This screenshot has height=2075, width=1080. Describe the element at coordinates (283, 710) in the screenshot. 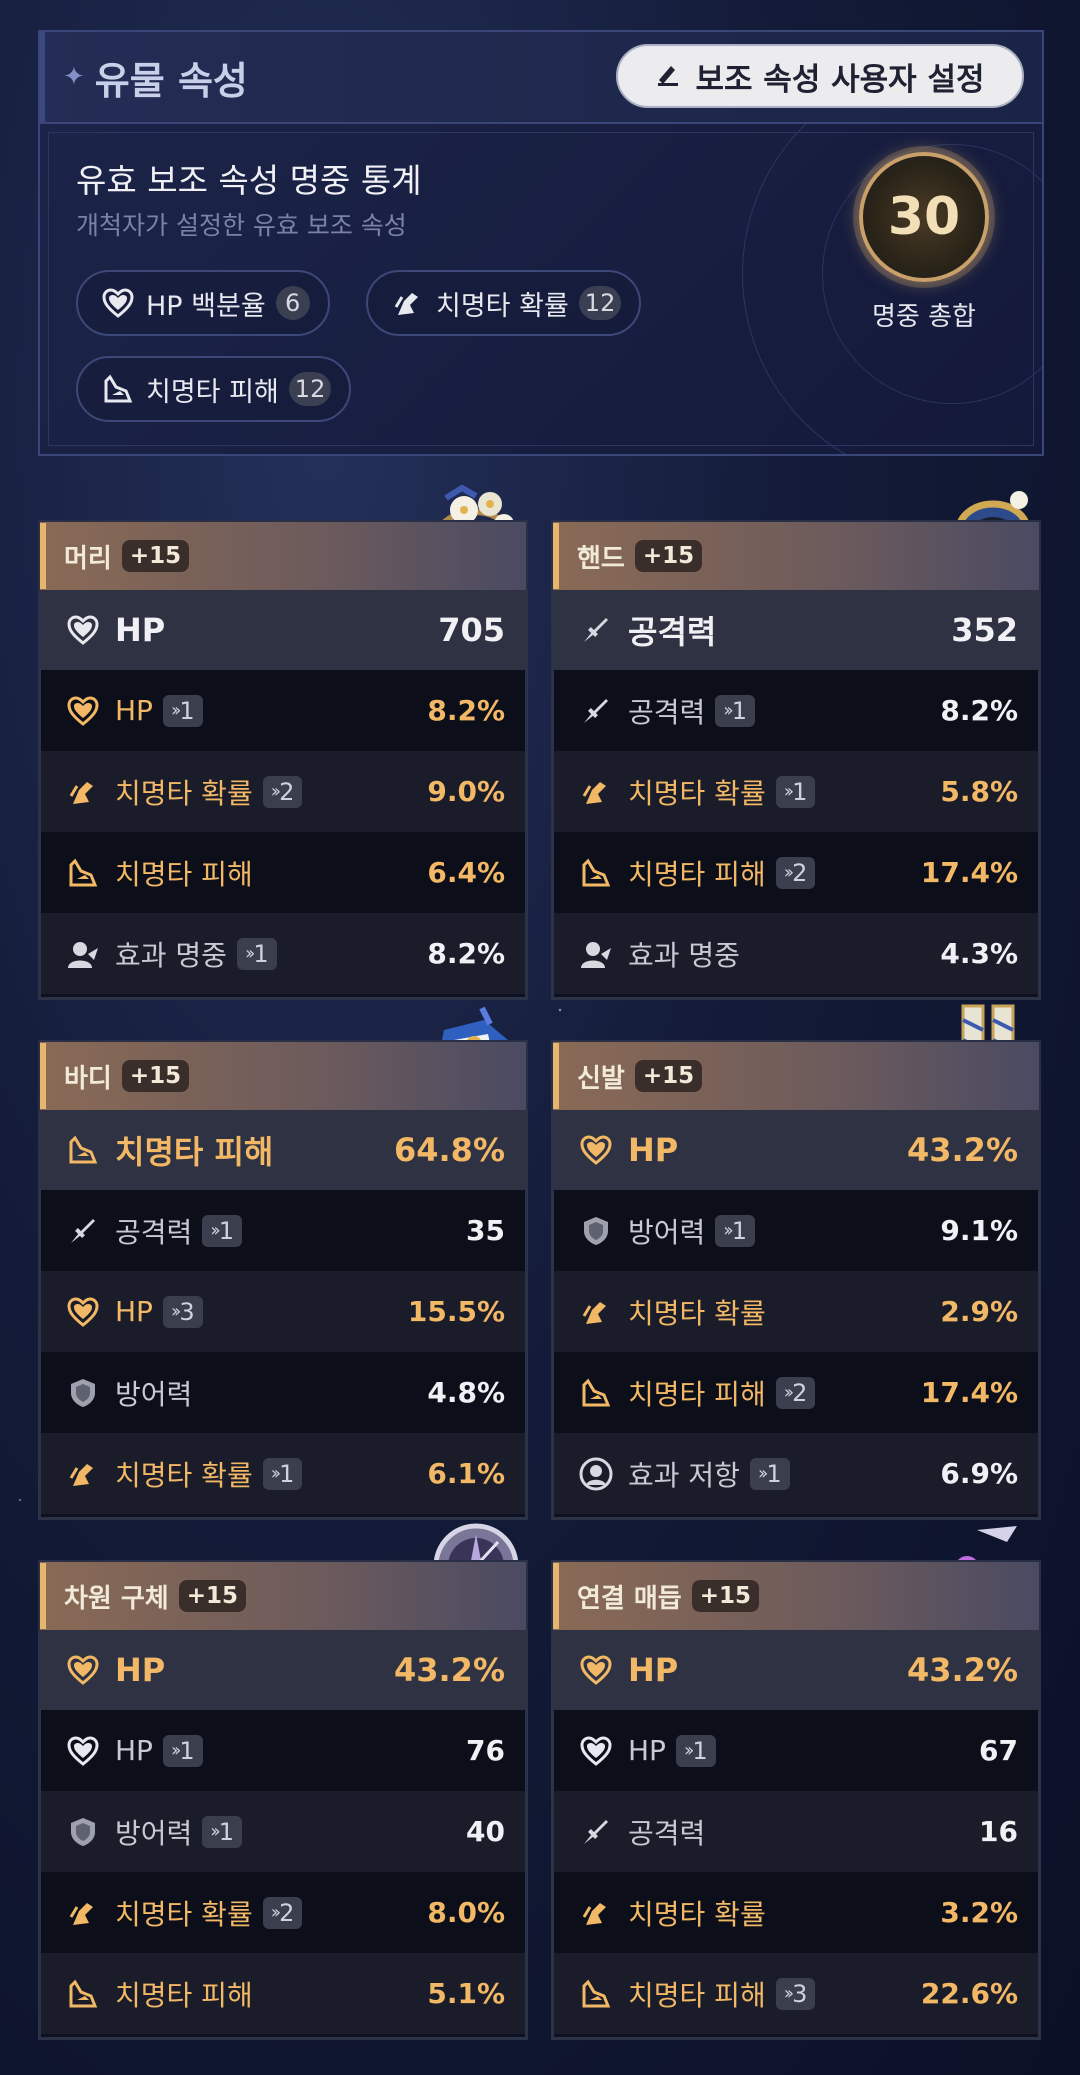

I see `sub-stat-row: HP ›› 1 8.2%` at that location.